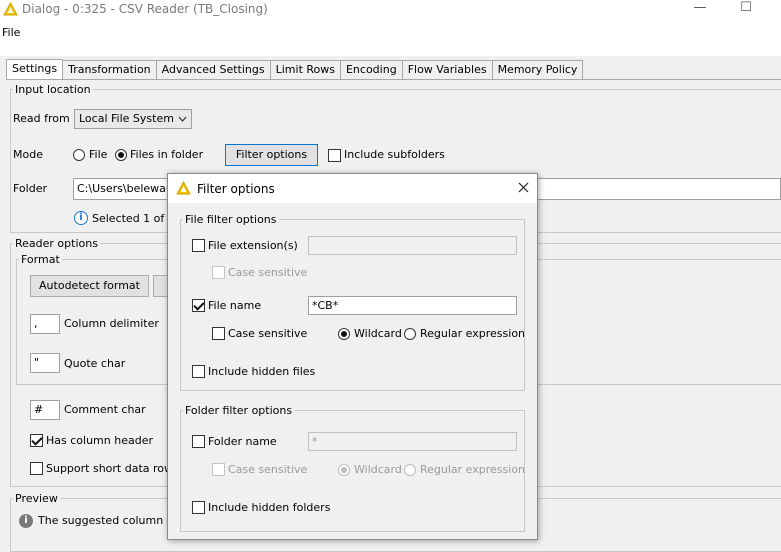  What do you see at coordinates (218, 333) in the screenshot?
I see `name-case-sensitive-checkbox` at bounding box center [218, 333].